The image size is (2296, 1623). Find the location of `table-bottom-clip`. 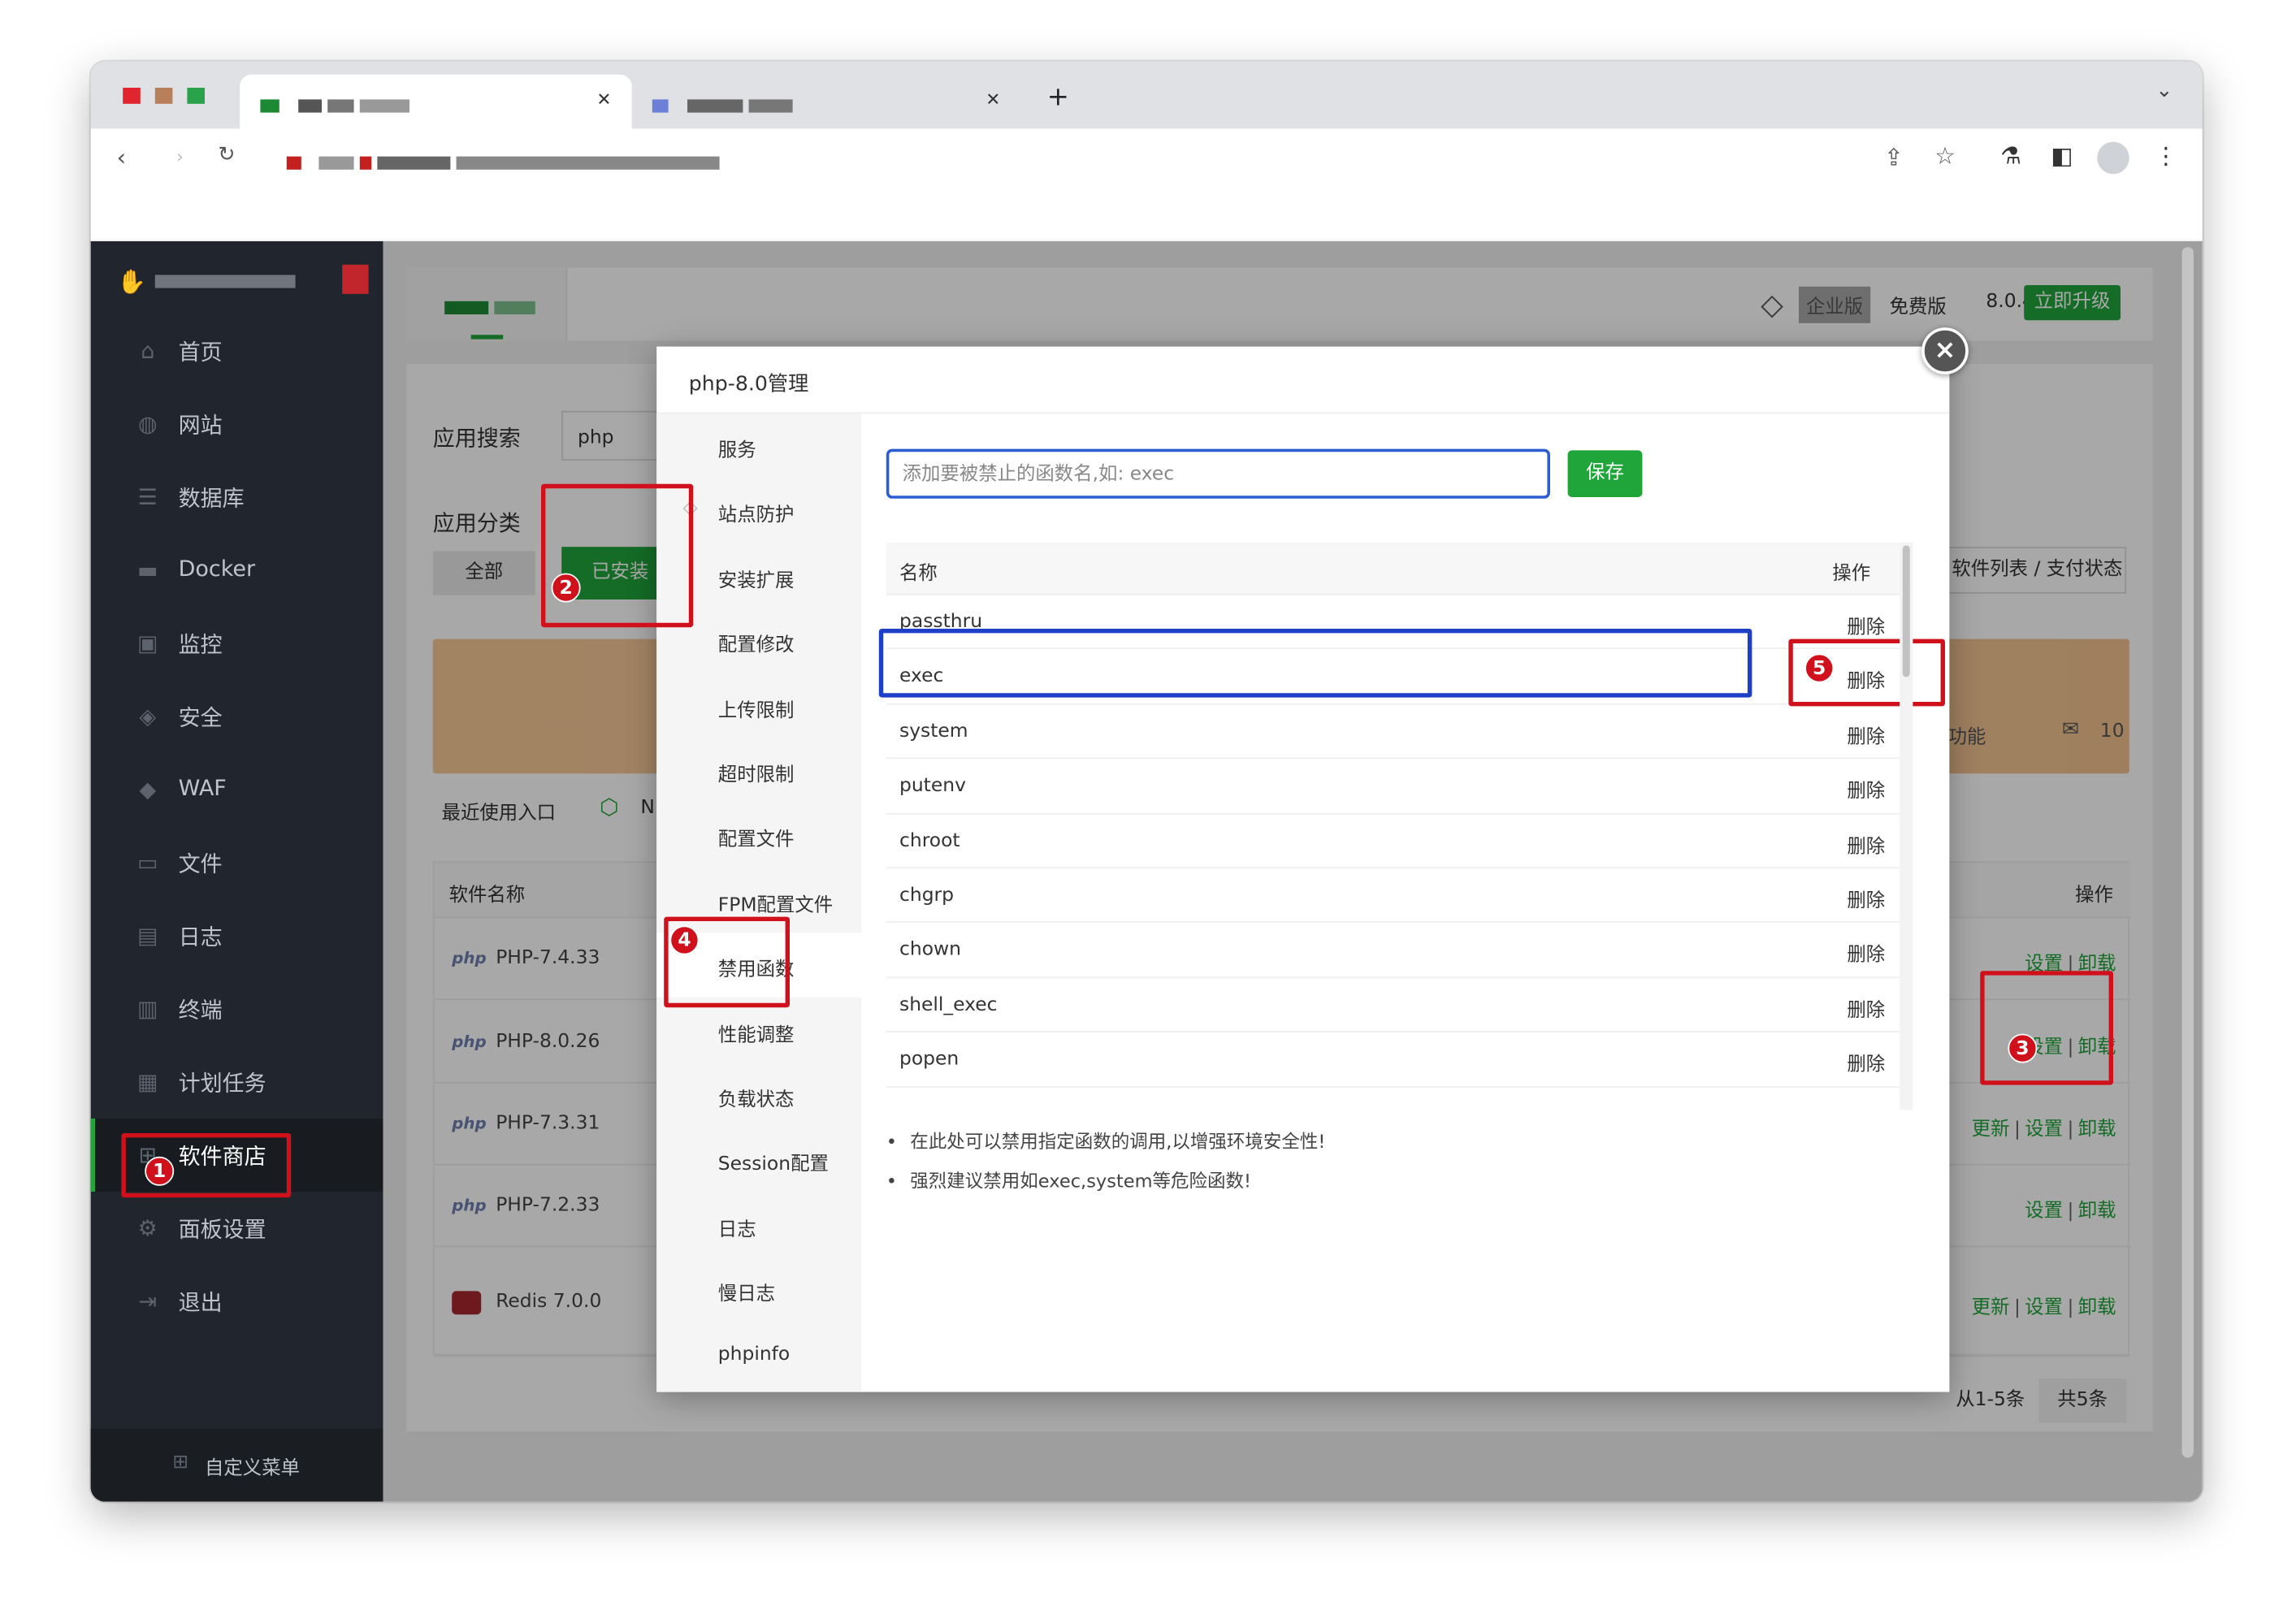

table-bottom-clip is located at coordinates (1393, 1099).